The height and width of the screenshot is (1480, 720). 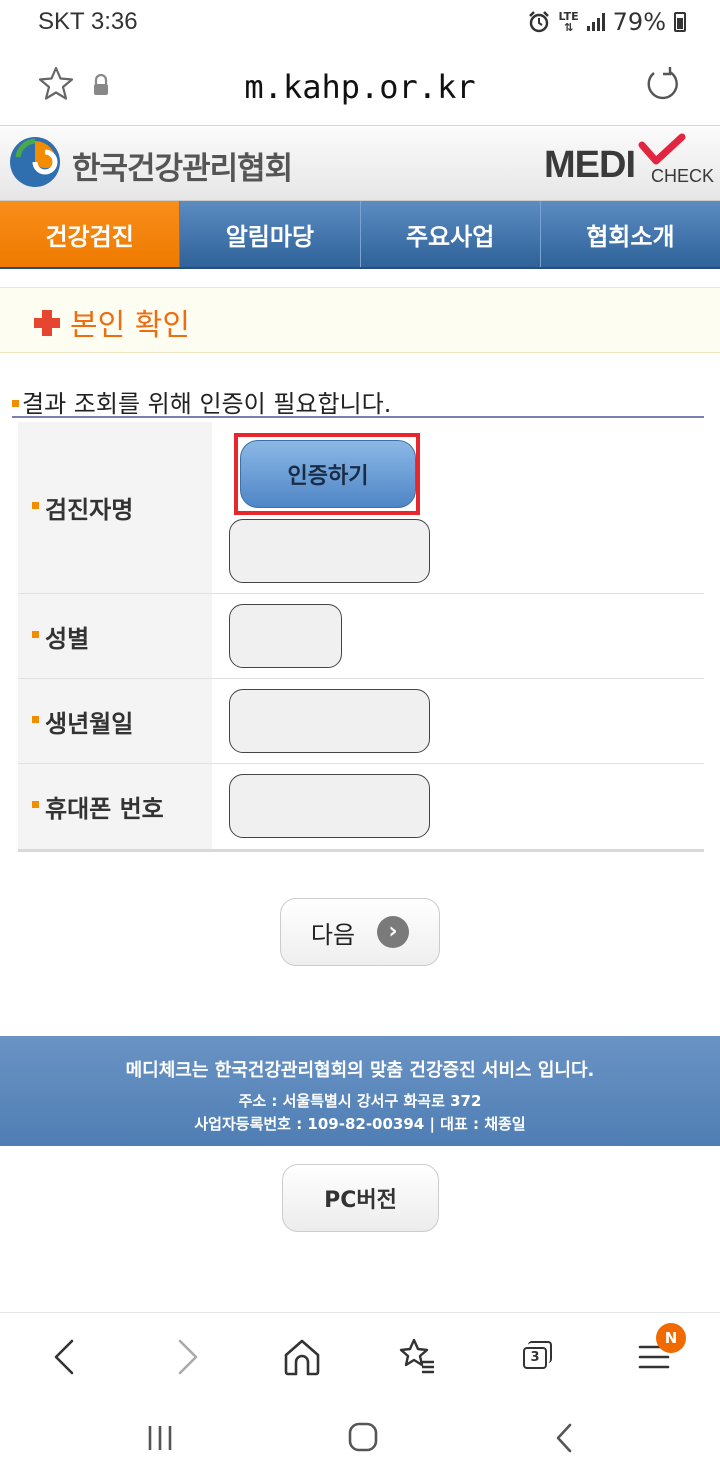 I want to click on auth-notice: 결과 조회를 위해 인증이 필요합니다., so click(x=358, y=401).